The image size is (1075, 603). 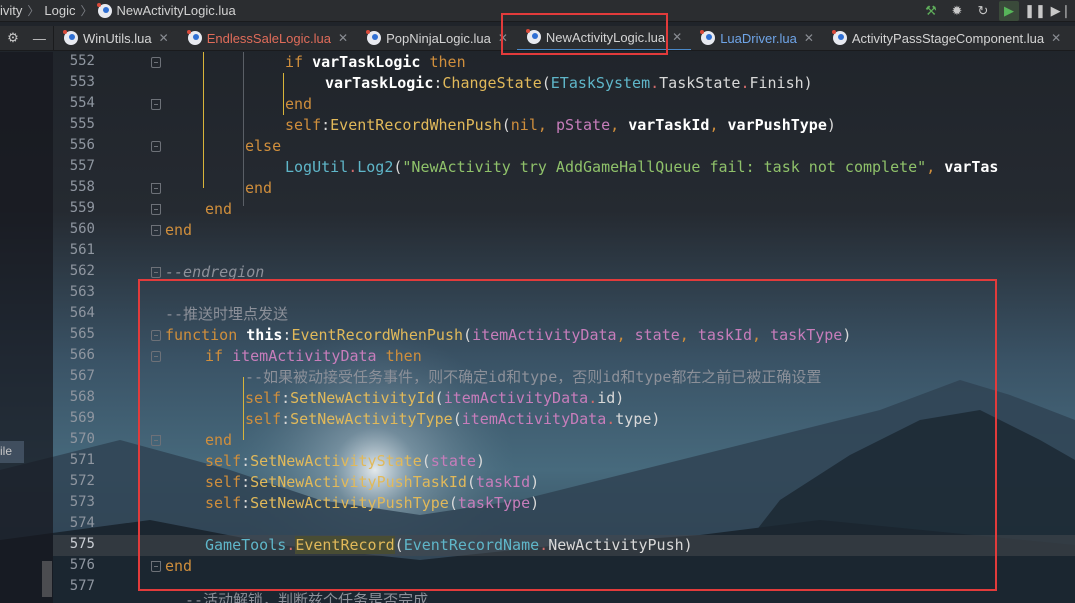 I want to click on tab-label: EndlessSaleLogic.lua, so click(x=268, y=38).